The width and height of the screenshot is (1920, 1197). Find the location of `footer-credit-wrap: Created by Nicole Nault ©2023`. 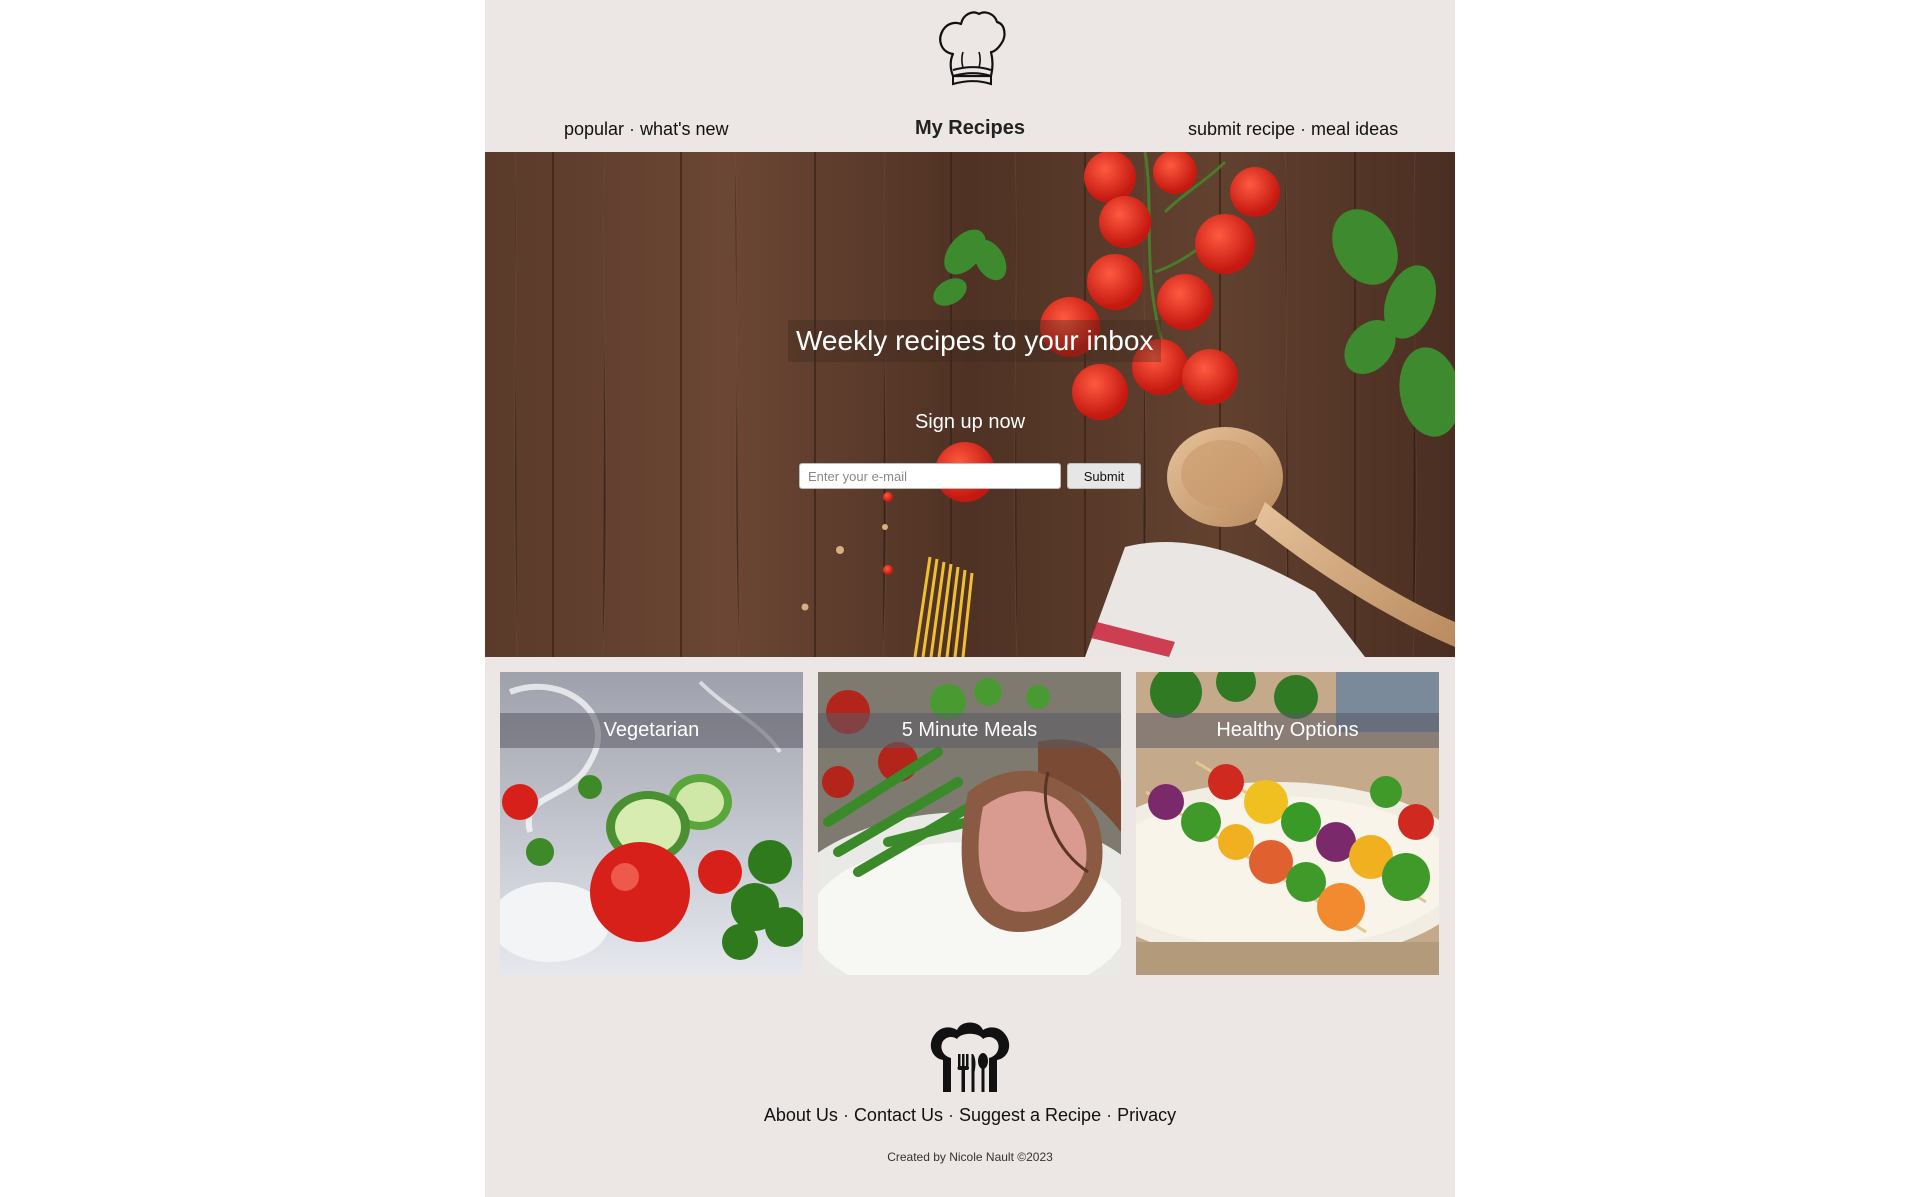

footer-credit-wrap: Created by Nicole Nault ©2023 is located at coordinates (970, 1157).